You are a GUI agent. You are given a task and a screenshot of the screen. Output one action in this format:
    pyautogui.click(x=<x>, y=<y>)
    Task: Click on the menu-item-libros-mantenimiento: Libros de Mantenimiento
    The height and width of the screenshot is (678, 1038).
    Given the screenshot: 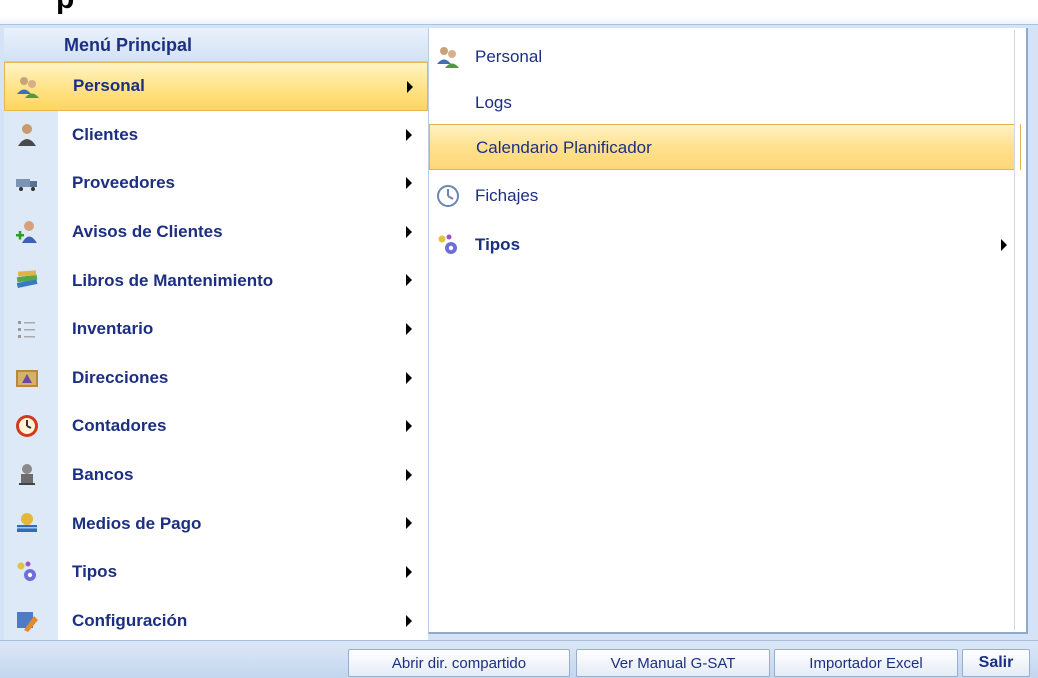 What is the action you would take?
    pyautogui.click(x=216, y=280)
    